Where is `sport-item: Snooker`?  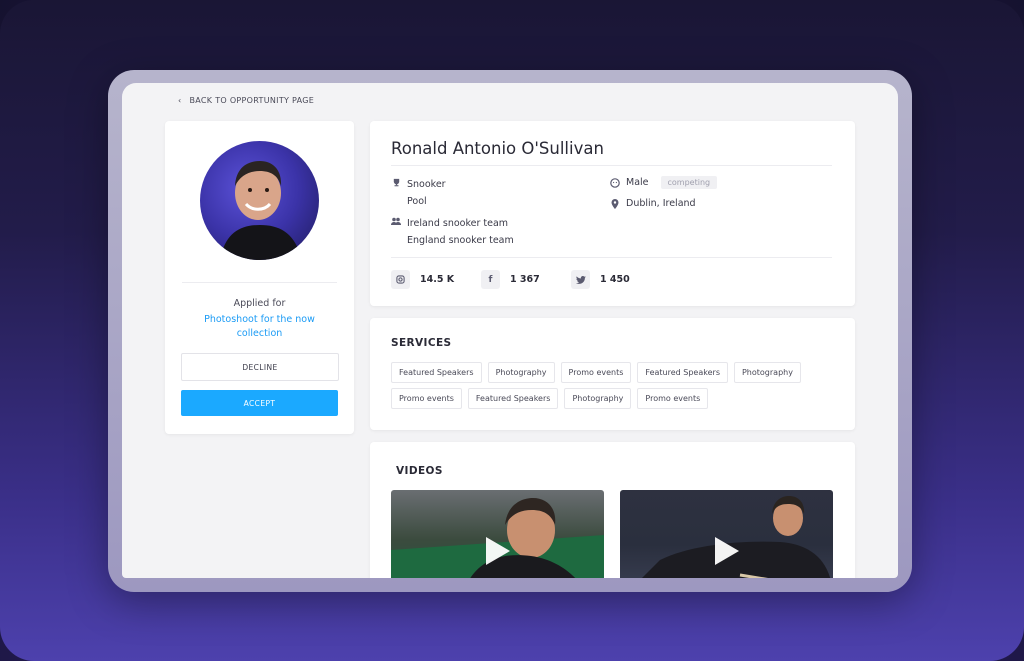
sport-item: Snooker is located at coordinates (426, 184).